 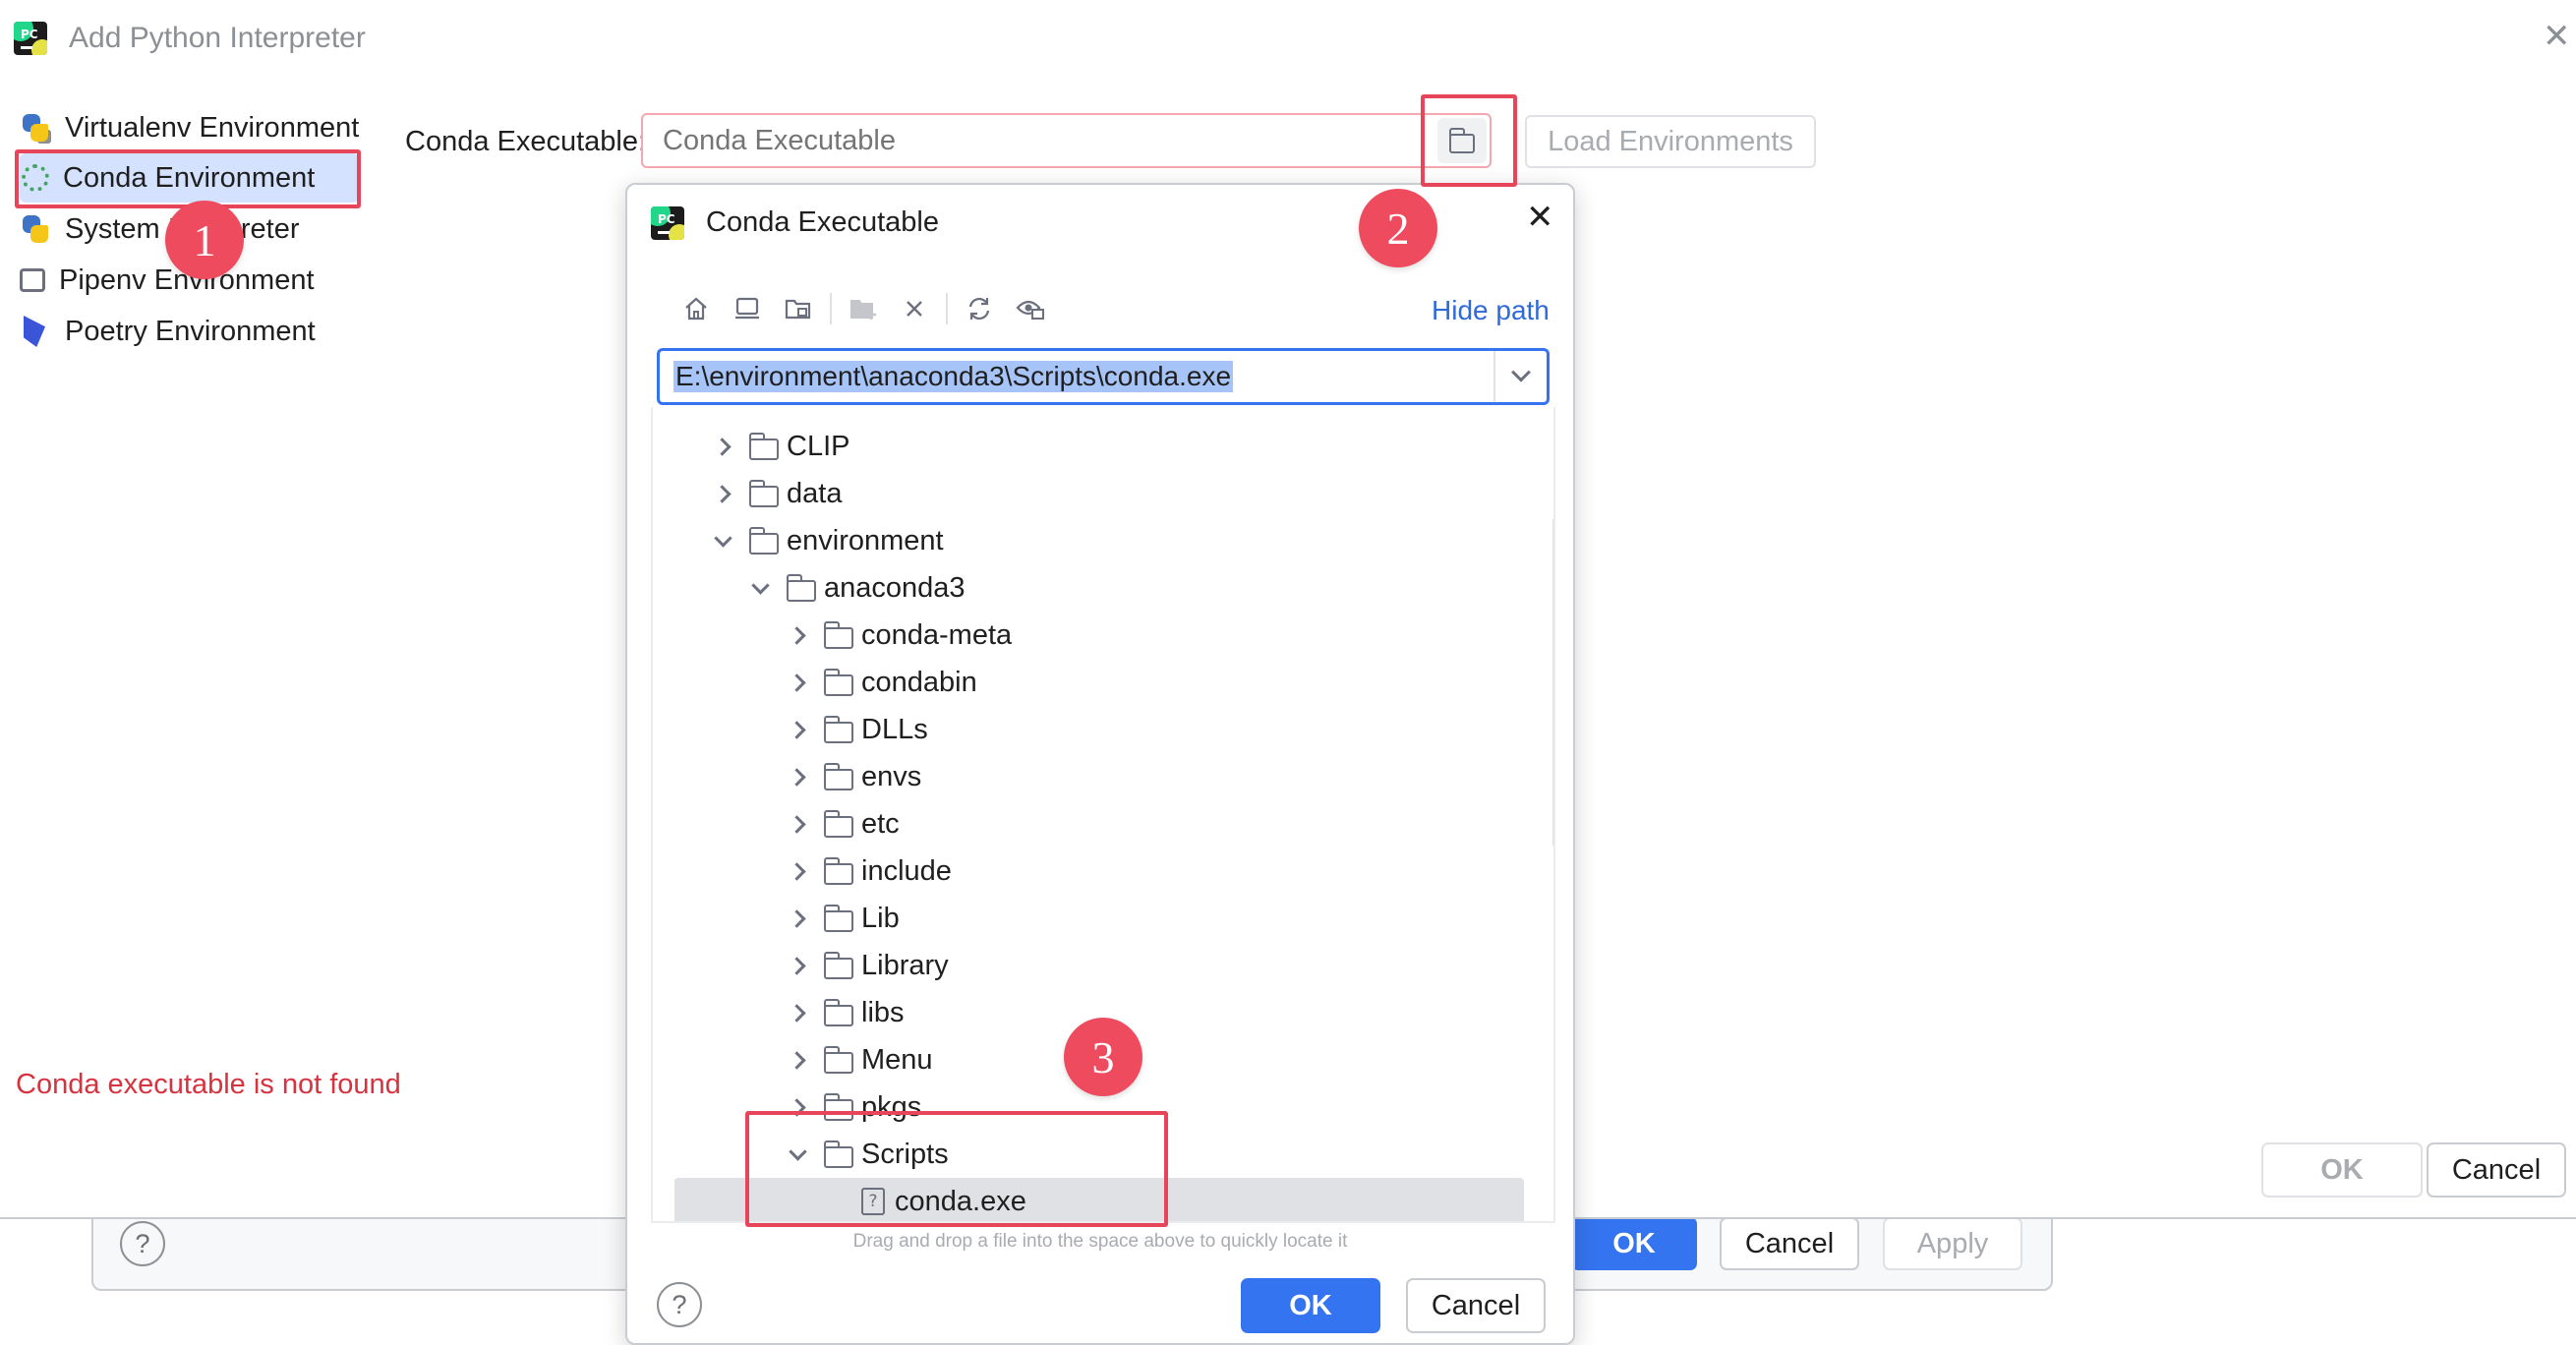 What do you see at coordinates (204, 240) in the screenshot?
I see `step-badge-1: 1` at bounding box center [204, 240].